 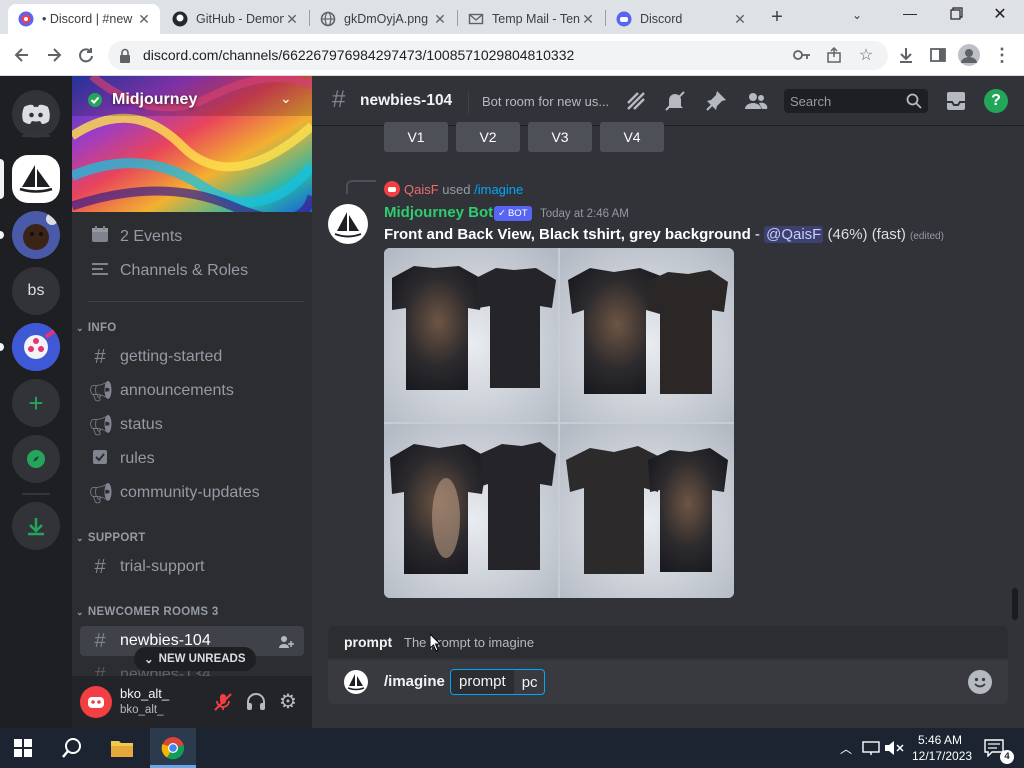 I want to click on threads-icon, so click(x=636, y=101).